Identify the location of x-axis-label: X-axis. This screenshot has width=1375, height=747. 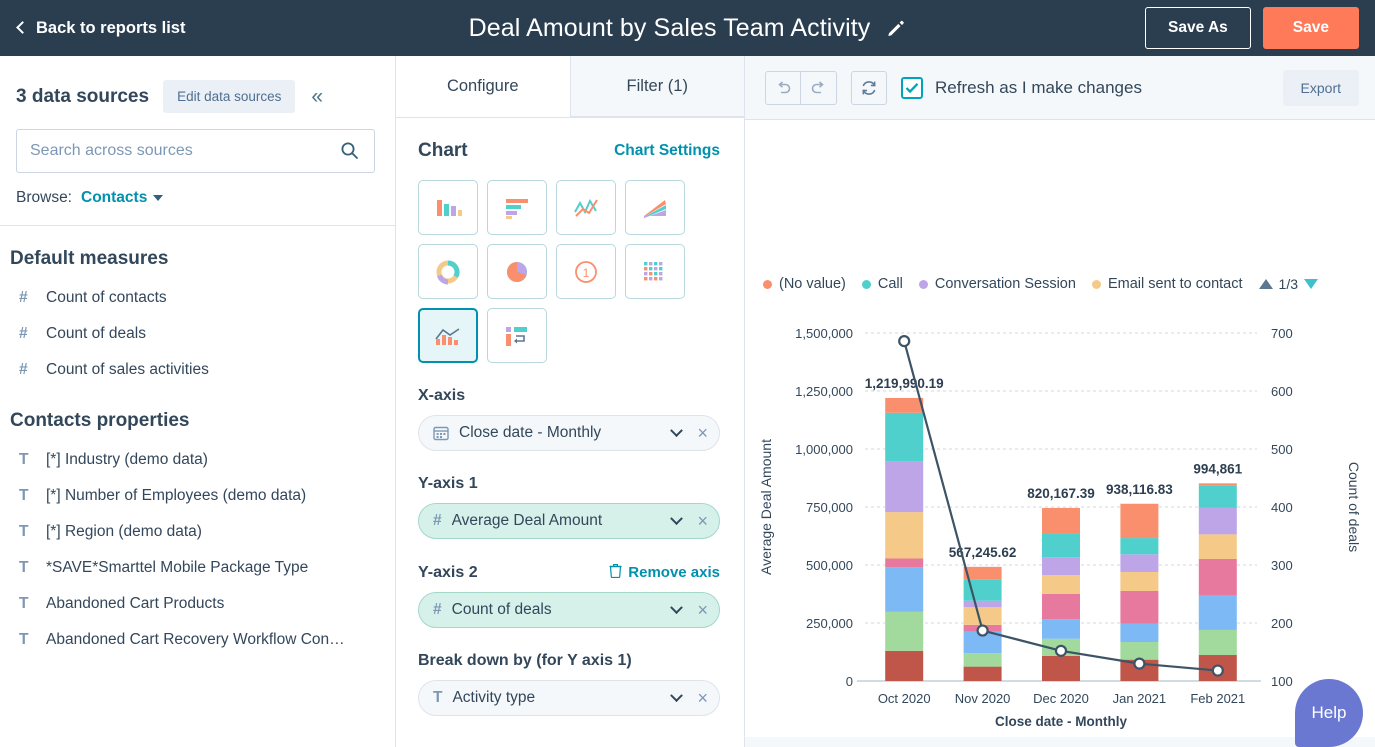
(569, 396).